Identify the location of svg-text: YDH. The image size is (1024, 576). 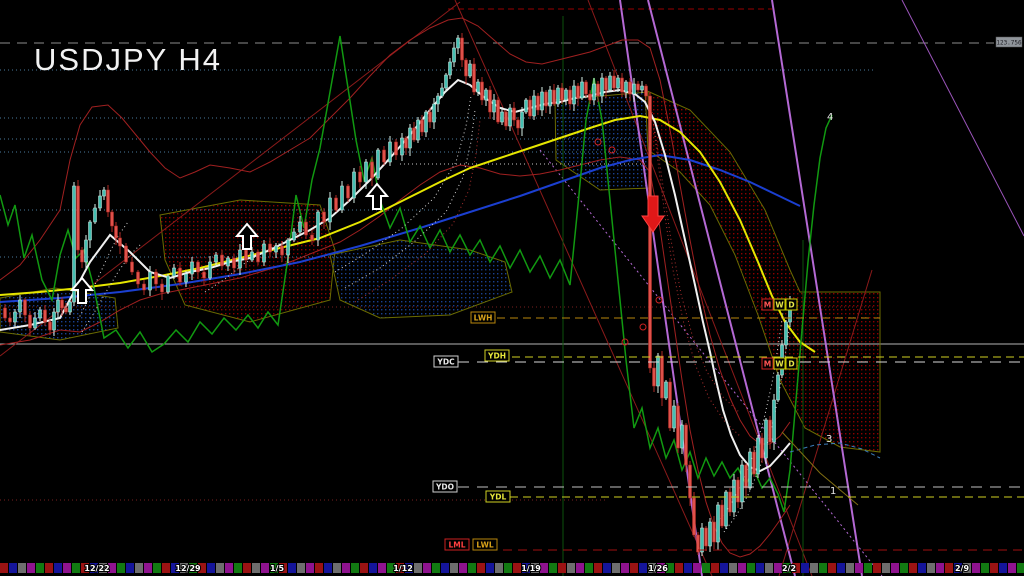
(496, 356).